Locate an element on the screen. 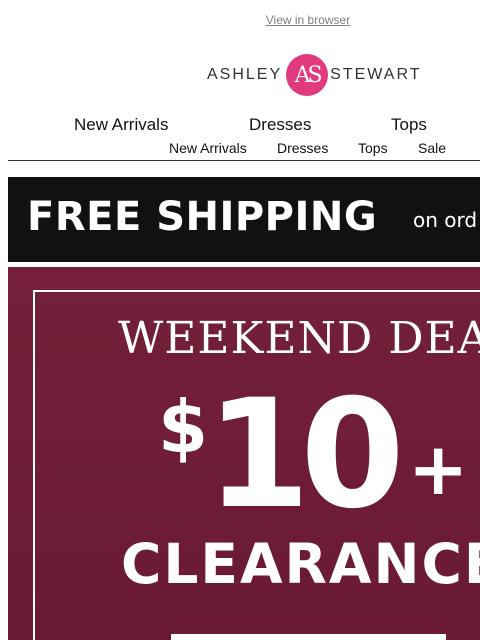  nav-primary-dresses: Dresses is located at coordinates (280, 125).